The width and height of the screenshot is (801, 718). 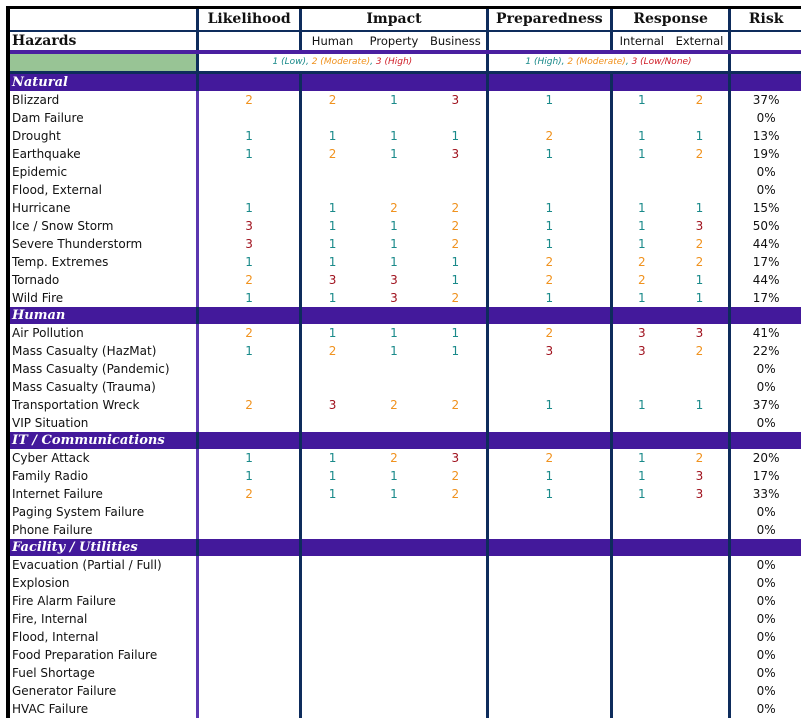 What do you see at coordinates (103, 530) in the screenshot?
I see `hazard-name-cell: Phone Failure` at bounding box center [103, 530].